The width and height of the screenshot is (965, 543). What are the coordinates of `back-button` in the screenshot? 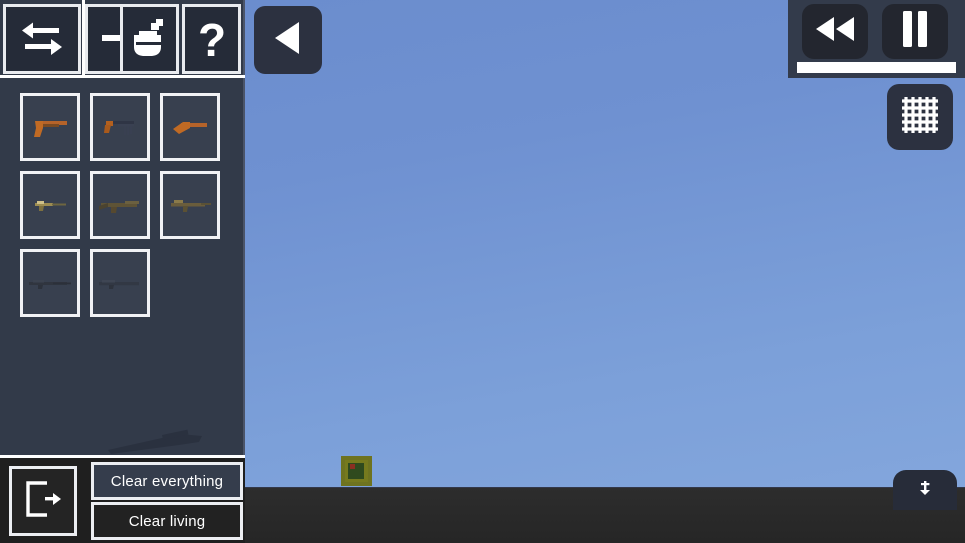 It's located at (288, 40).